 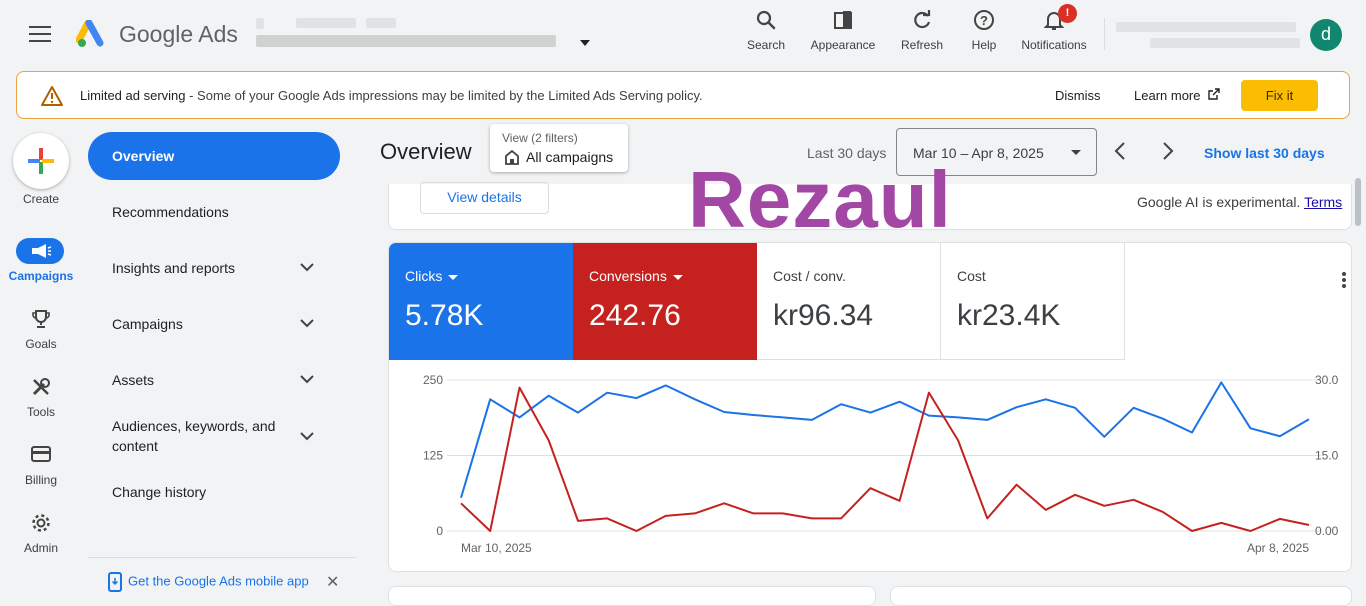 I want to click on nav-recommendations: Recommendations, so click(x=212, y=212).